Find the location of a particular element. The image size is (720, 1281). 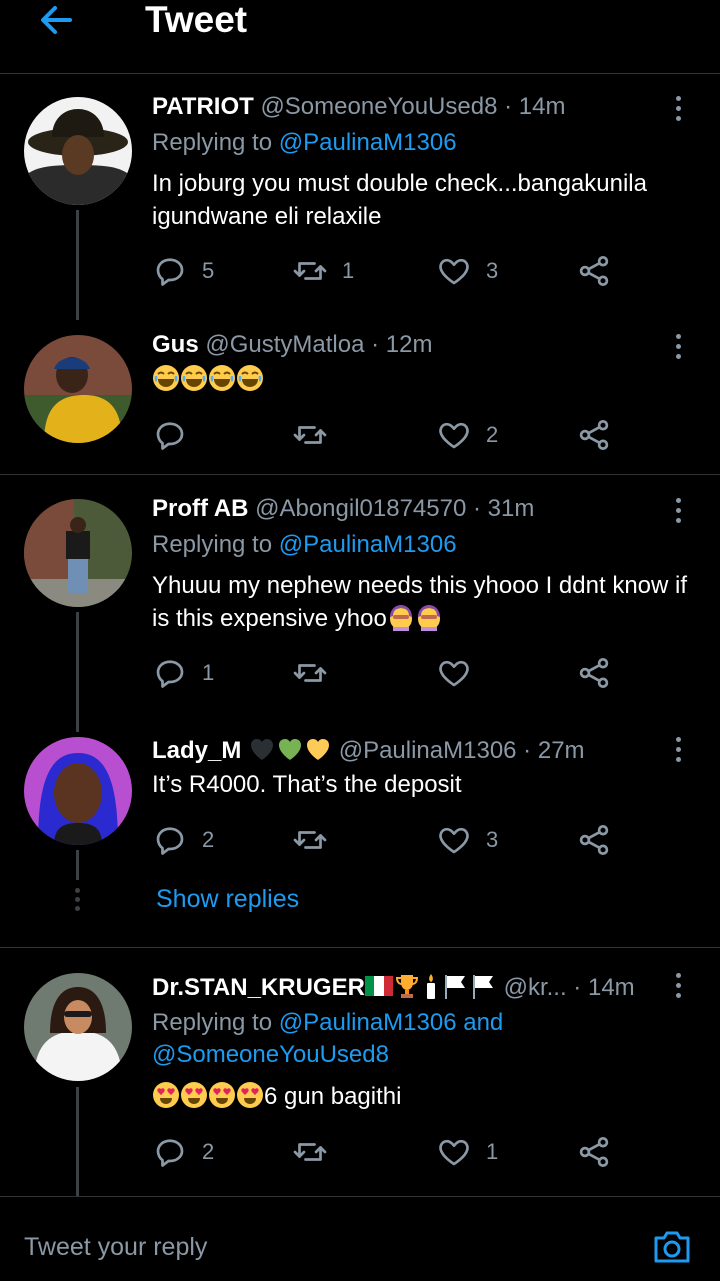

like-button: 1 is located at coordinates (467, 1152).